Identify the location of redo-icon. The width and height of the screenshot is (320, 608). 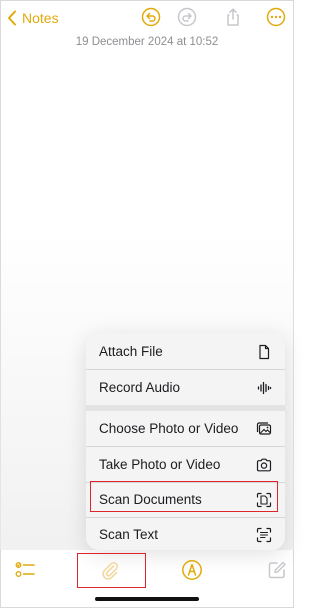
(187, 17).